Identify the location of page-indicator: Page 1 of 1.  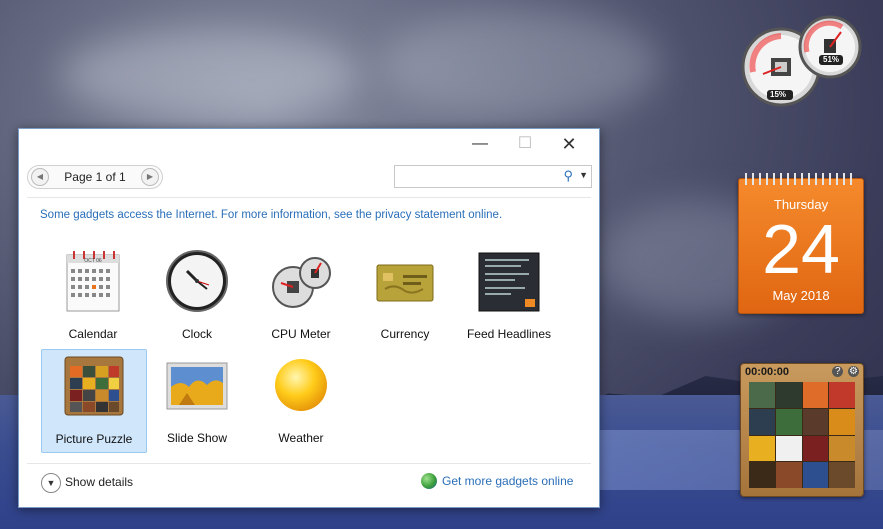
(95, 177).